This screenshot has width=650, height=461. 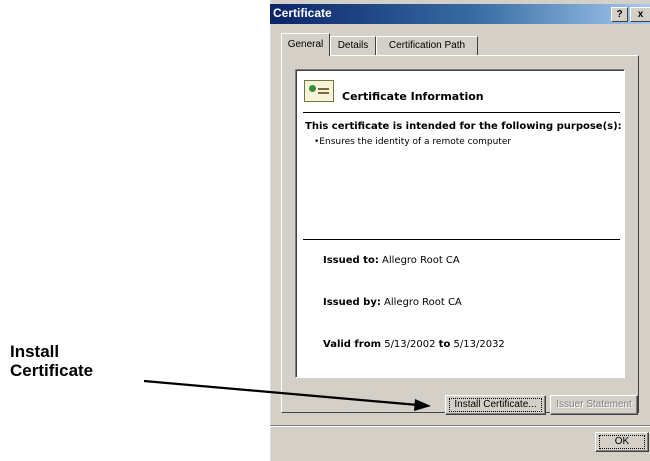 I want to click on certificate-information-heading: Certificate Information, so click(x=413, y=96).